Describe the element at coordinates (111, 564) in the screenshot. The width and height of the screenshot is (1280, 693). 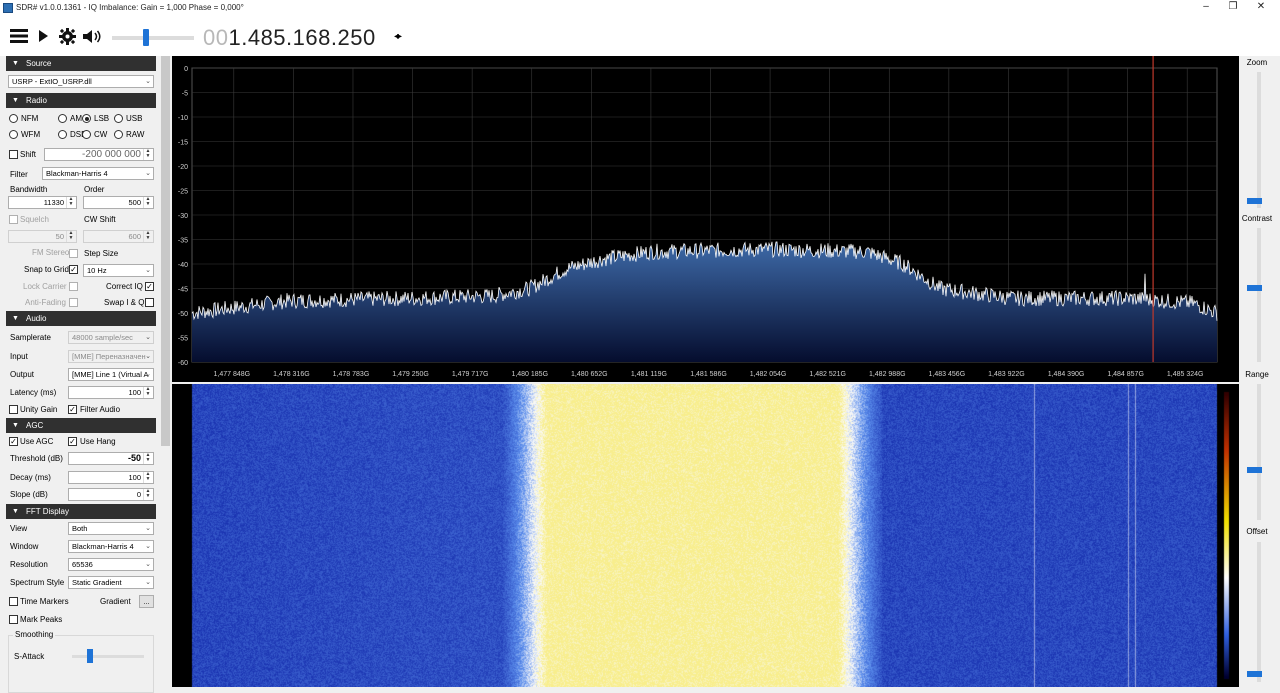
I see `resolution-select: 65536 ⌄` at that location.